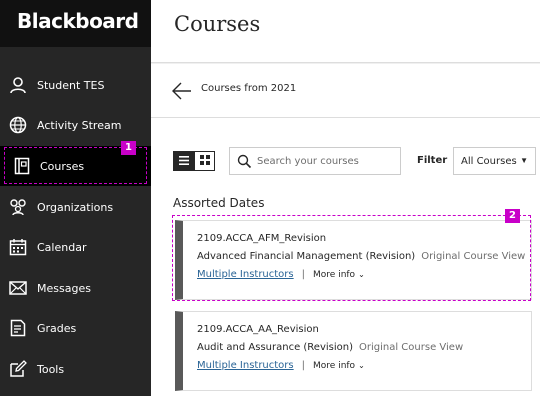 The image size is (540, 396). I want to click on caret-down-icon: ▼, so click(524, 160).